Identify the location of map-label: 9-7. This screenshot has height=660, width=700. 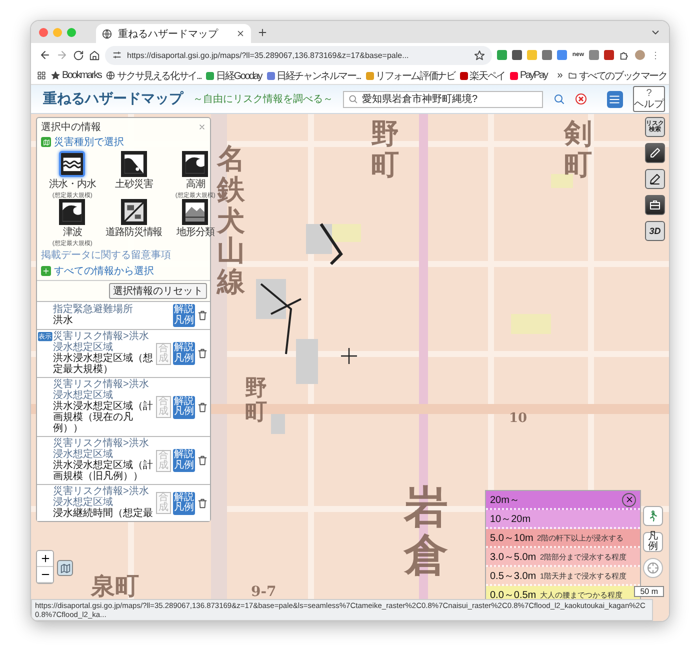
(263, 592).